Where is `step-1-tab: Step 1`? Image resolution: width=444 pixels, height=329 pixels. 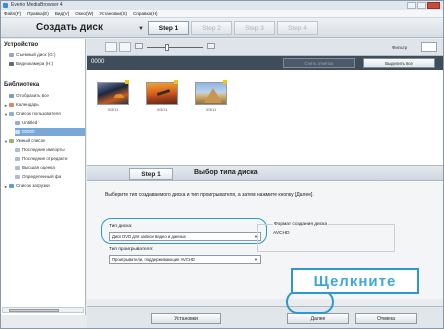 step-1-tab: Step 1 is located at coordinates (168, 28).